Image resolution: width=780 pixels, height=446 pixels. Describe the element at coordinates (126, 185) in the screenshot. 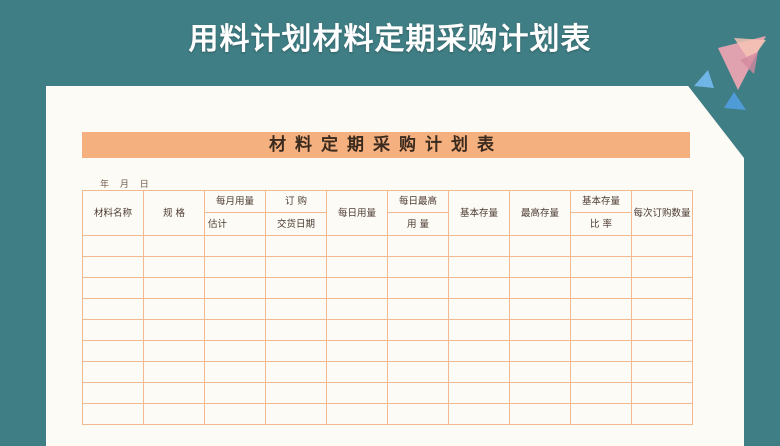

I see `date-label: 年 月 日` at that location.